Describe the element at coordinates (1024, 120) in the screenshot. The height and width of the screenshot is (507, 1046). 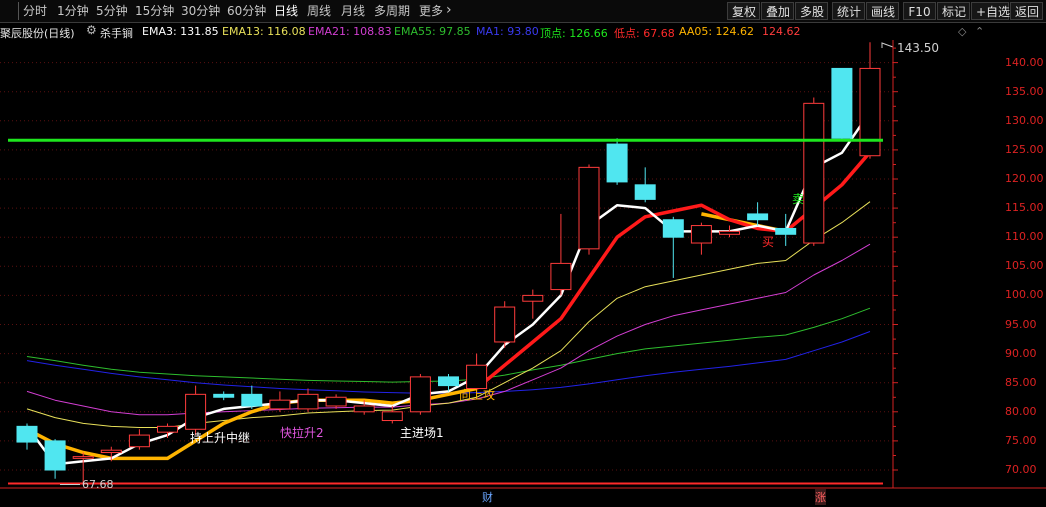
I see `price-tick-label: 130.00` at that location.